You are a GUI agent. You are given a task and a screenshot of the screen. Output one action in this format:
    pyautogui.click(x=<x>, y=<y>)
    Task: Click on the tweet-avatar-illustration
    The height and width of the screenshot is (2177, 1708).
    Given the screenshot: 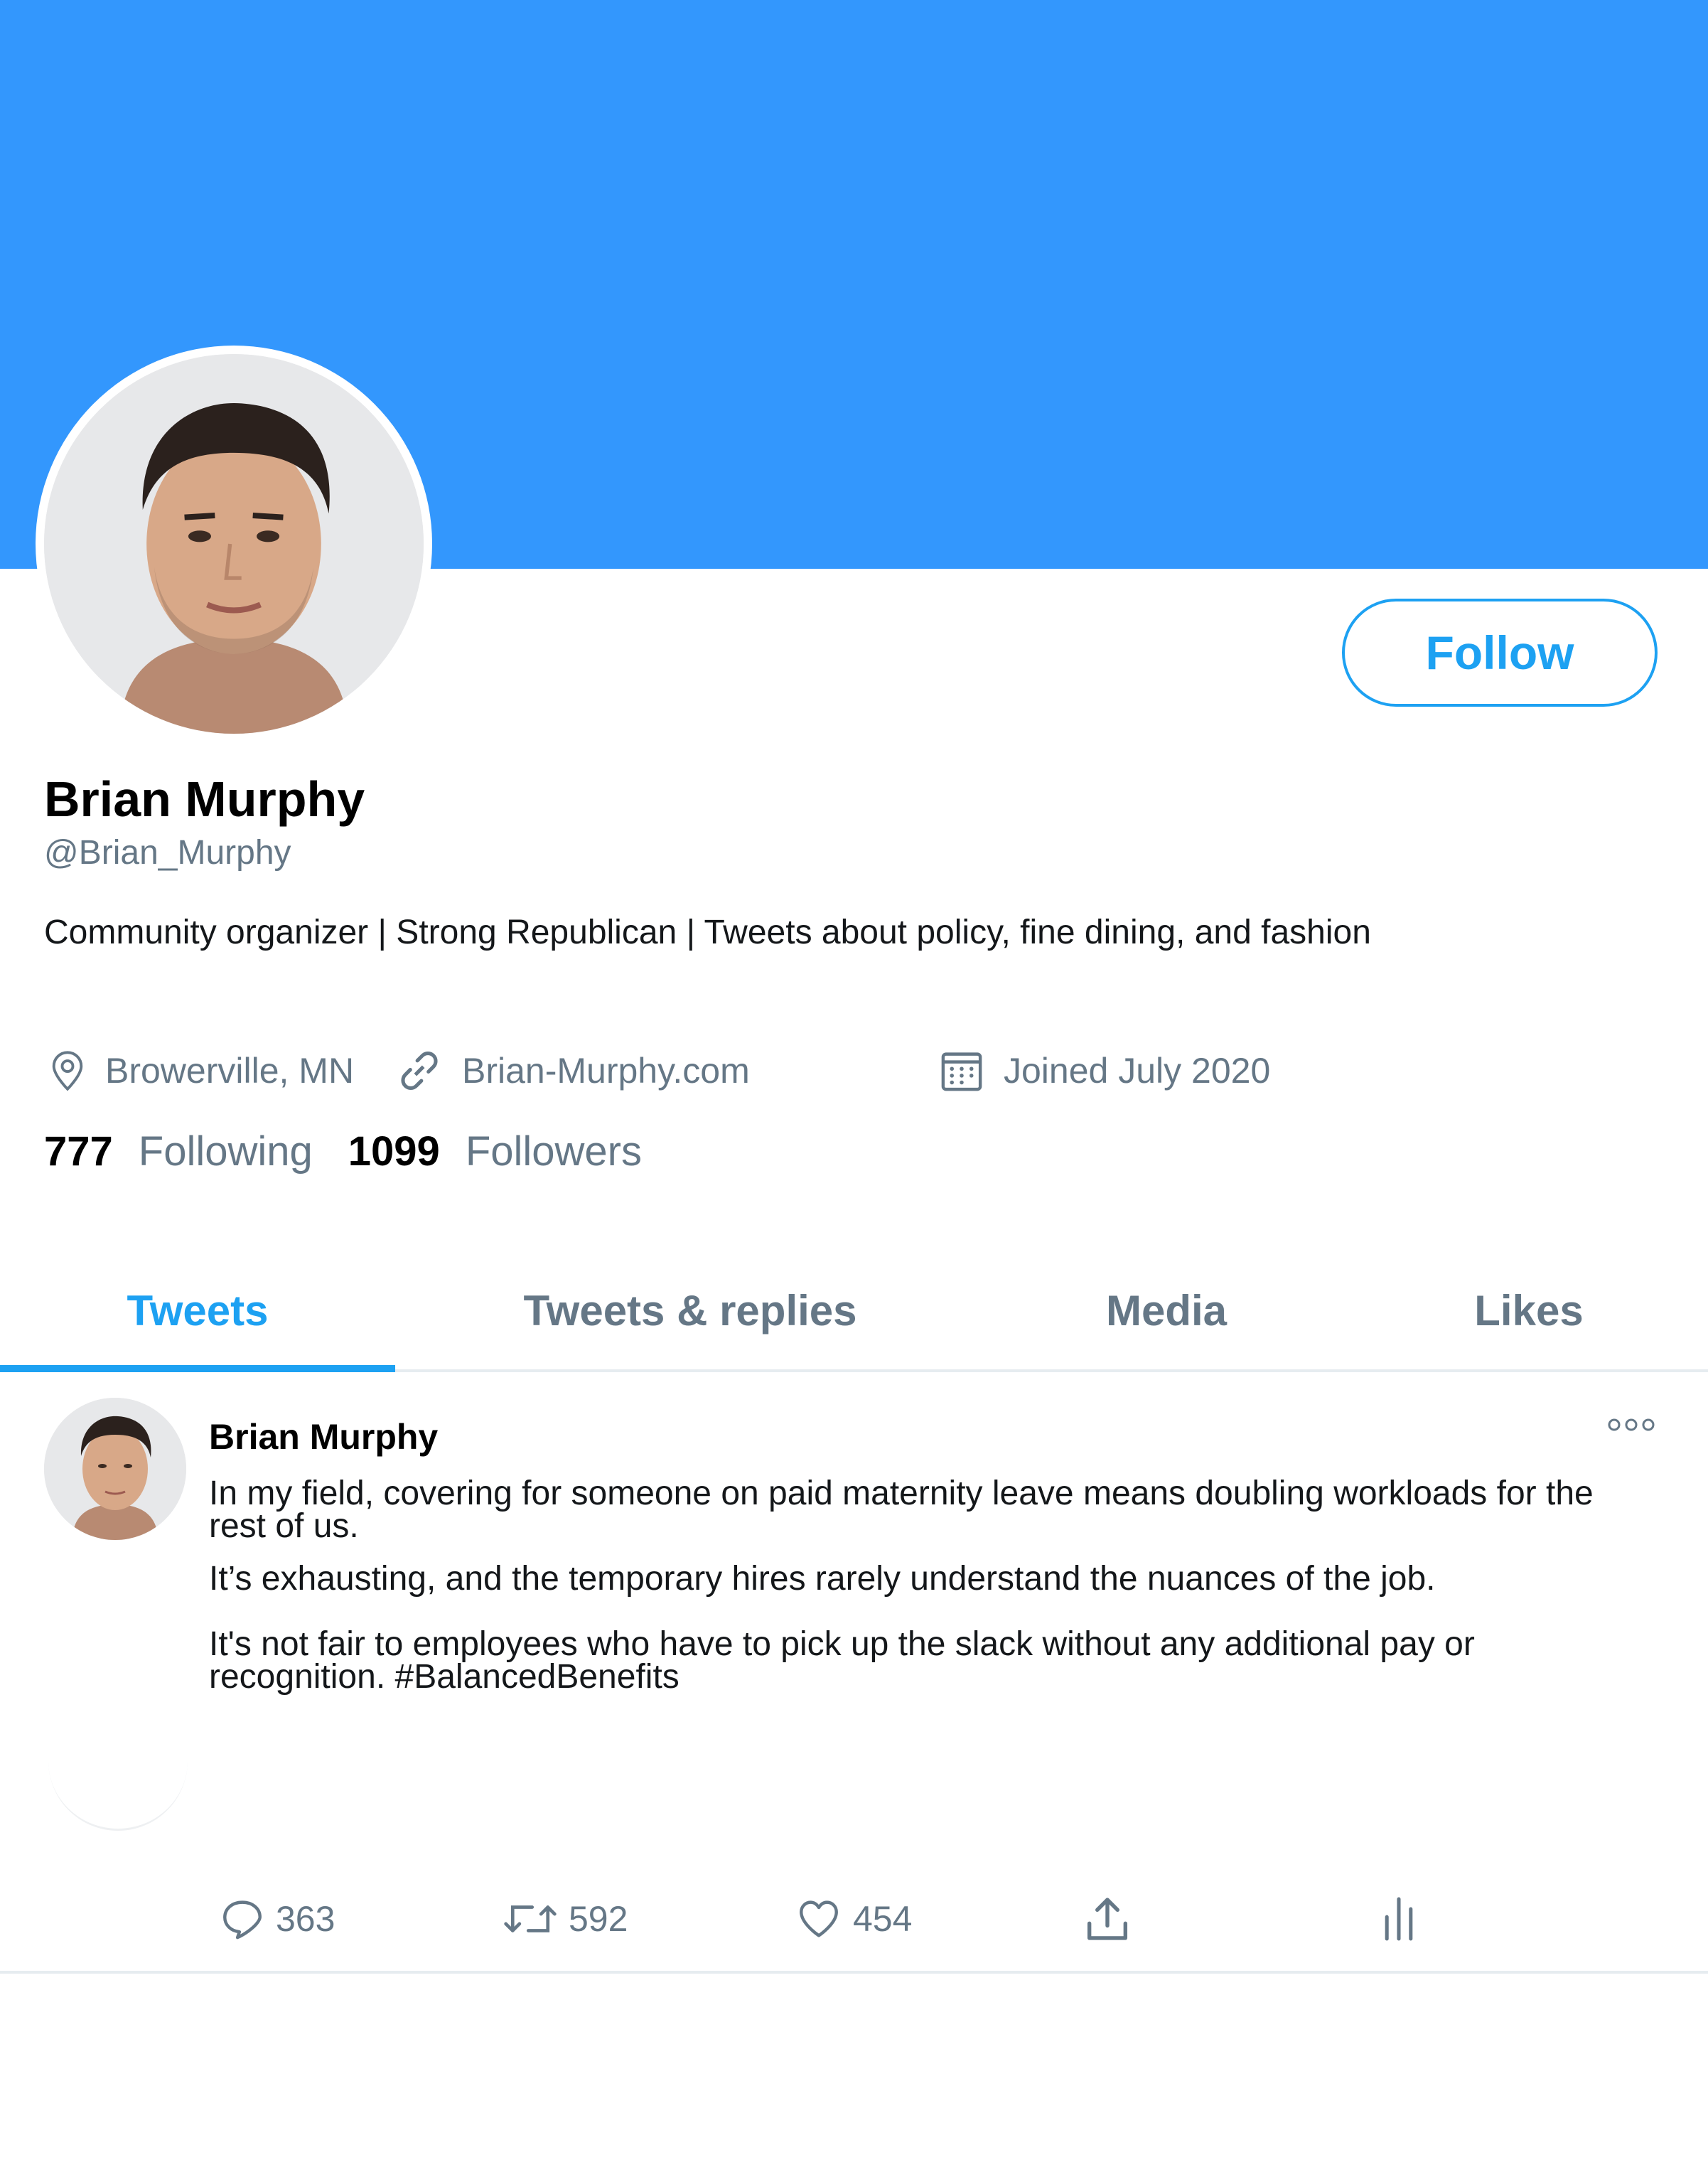 What is the action you would take?
    pyautogui.click(x=115, y=1469)
    